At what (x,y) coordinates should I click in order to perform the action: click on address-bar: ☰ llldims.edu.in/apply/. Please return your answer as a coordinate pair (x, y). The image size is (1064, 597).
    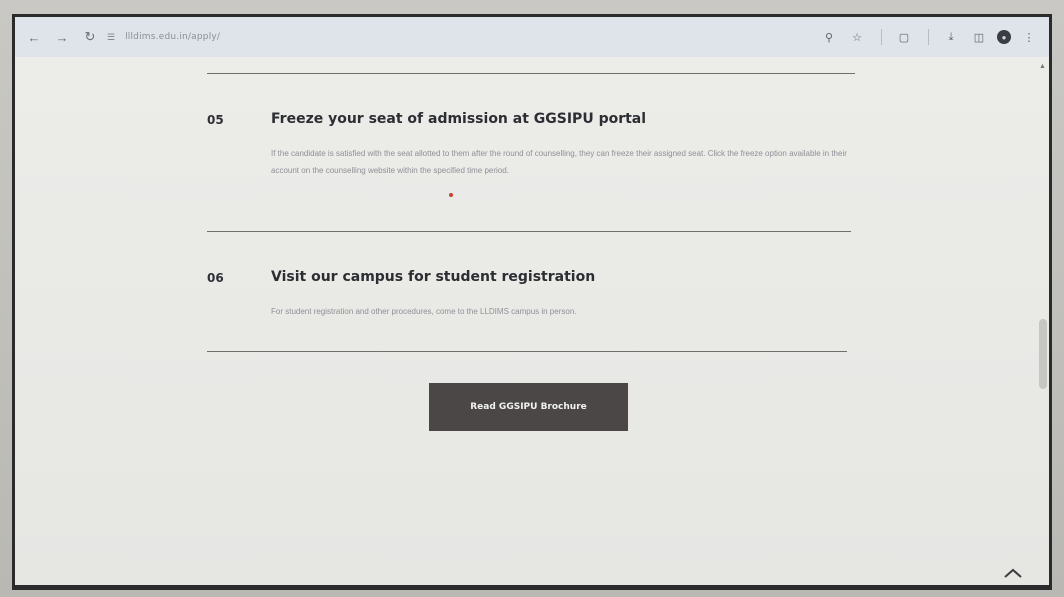
    Looking at the image, I should click on (163, 37).